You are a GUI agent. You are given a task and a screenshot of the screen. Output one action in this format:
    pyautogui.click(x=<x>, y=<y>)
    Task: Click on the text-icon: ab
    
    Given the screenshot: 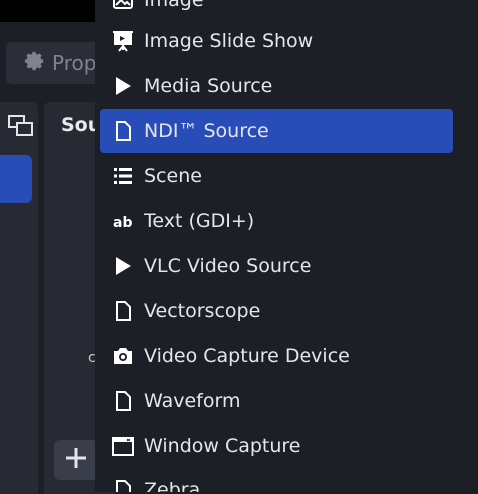 What is the action you would take?
    pyautogui.click(x=123, y=221)
    